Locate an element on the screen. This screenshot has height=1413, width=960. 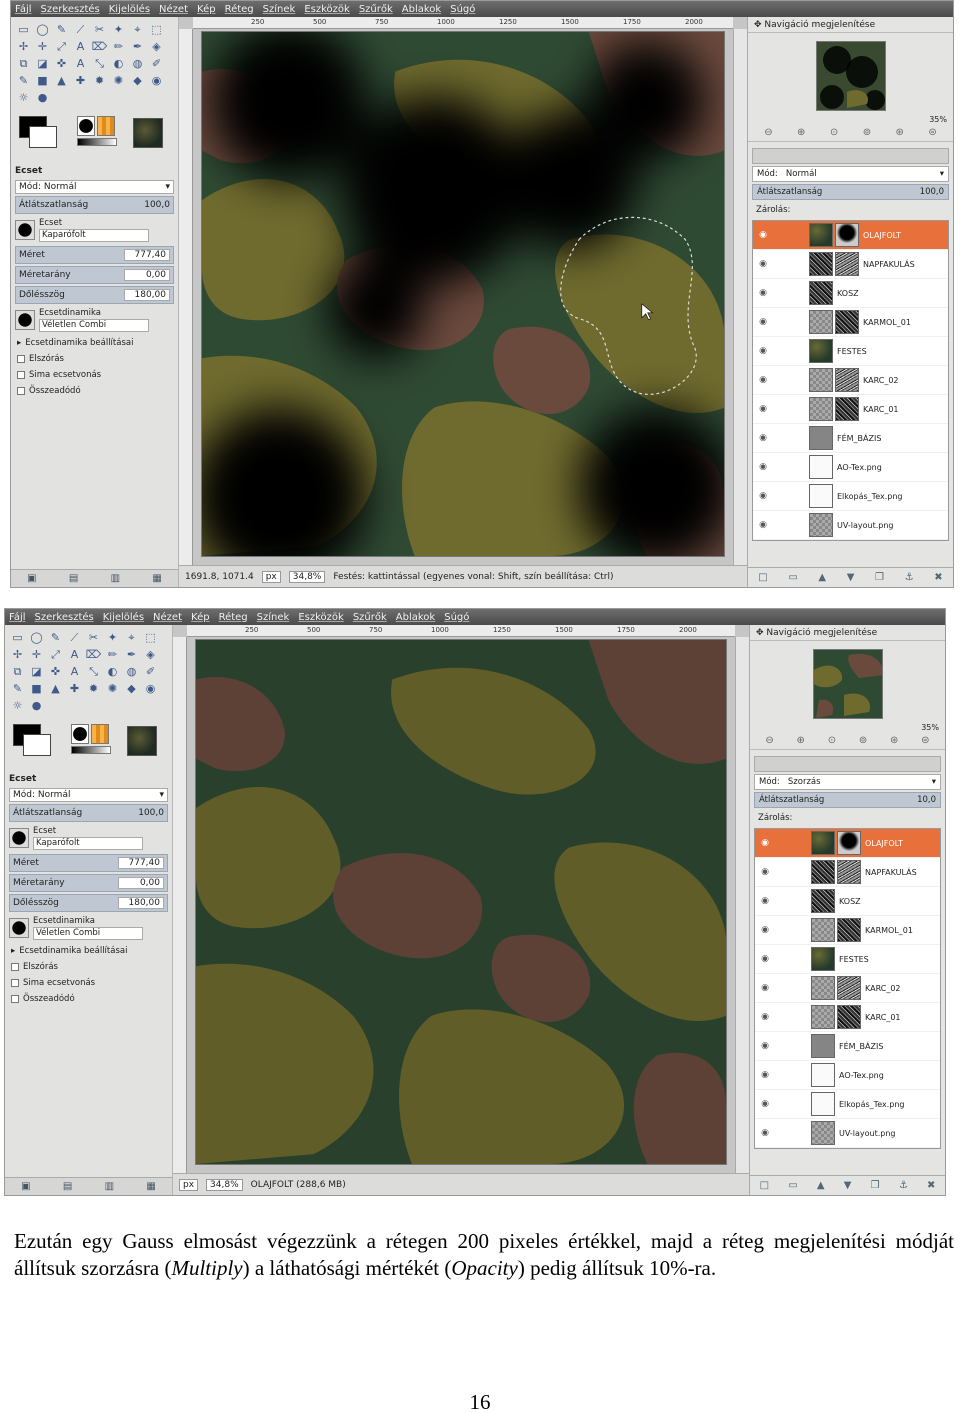
gradient-preview is located at coordinates (97, 142).